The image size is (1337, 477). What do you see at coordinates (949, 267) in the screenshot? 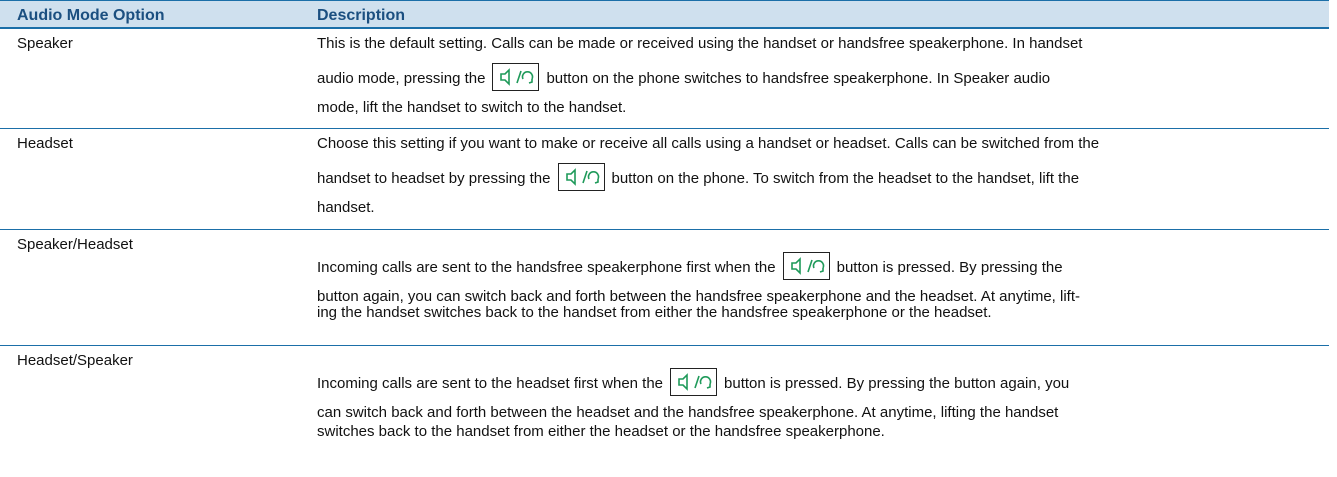
I see `description-text: button is pressed. By pressing the` at bounding box center [949, 267].